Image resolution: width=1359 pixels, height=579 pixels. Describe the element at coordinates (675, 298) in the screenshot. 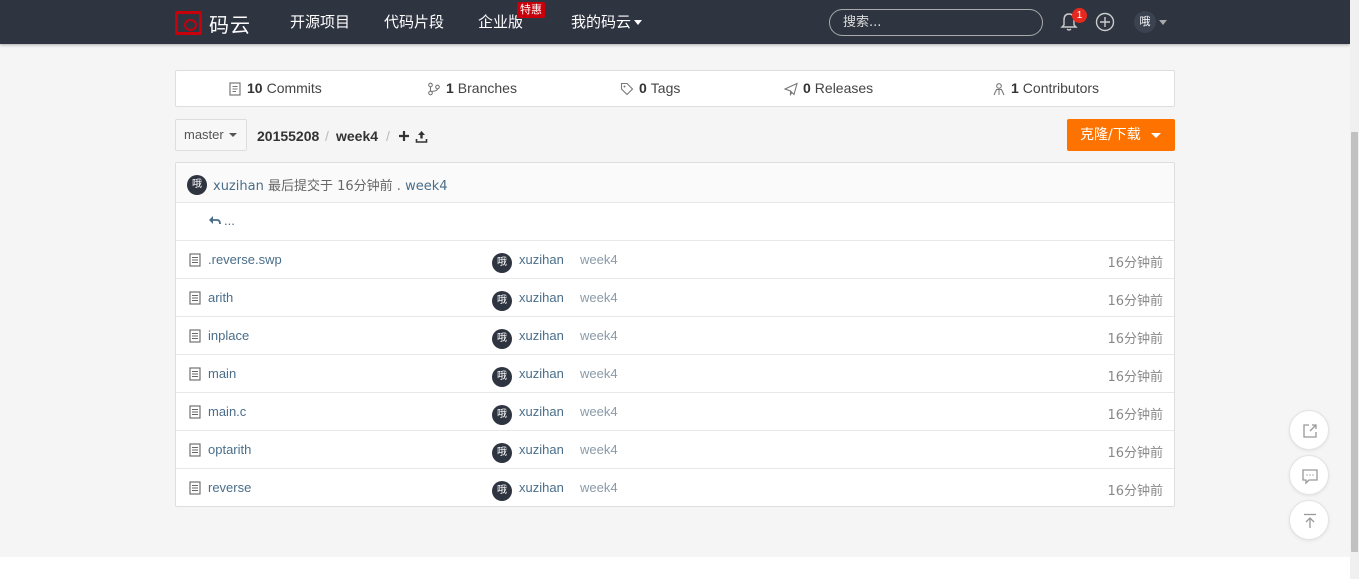

I see `file-row: arith 哦 xuzihan week4 16分钟前` at that location.